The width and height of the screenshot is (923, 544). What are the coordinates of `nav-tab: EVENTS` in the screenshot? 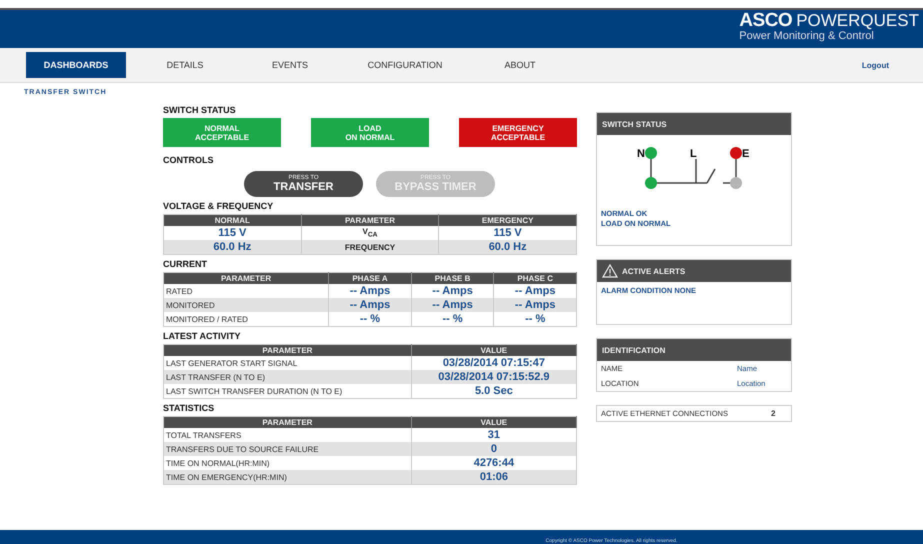 It's located at (290, 65).